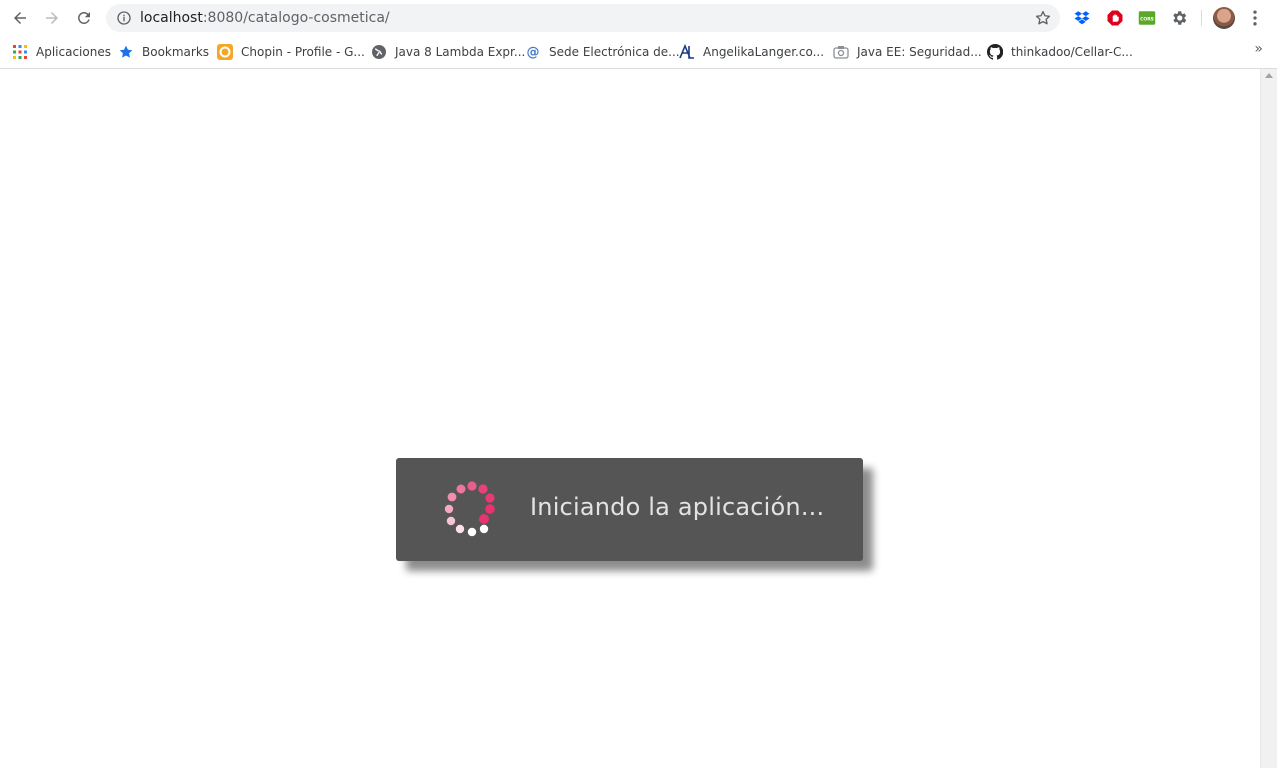 This screenshot has height=768, width=1277. I want to click on settings-extension, so click(1179, 18).